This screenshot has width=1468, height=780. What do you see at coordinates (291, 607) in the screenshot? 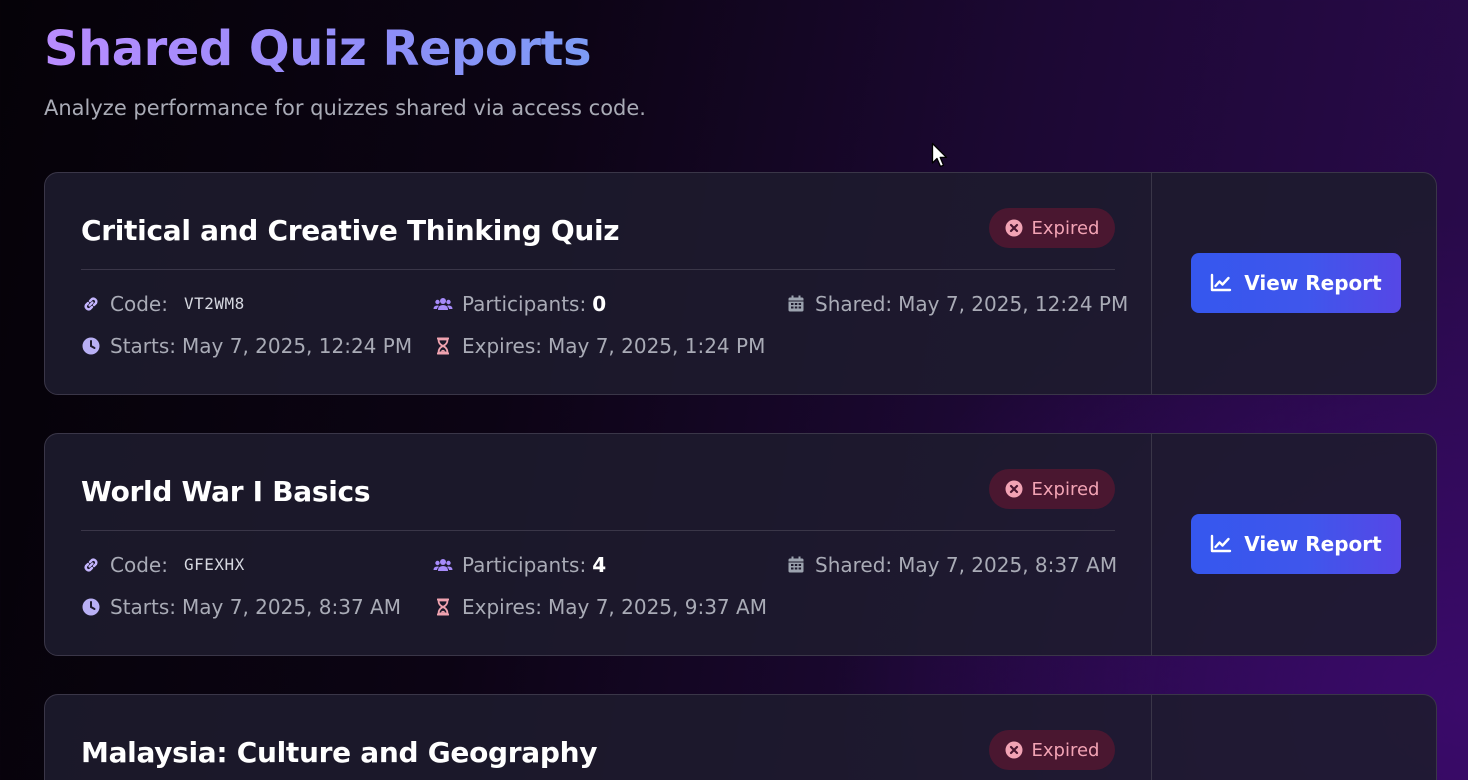
I see `start-date: May 7, 2025, 8:37 AM` at bounding box center [291, 607].